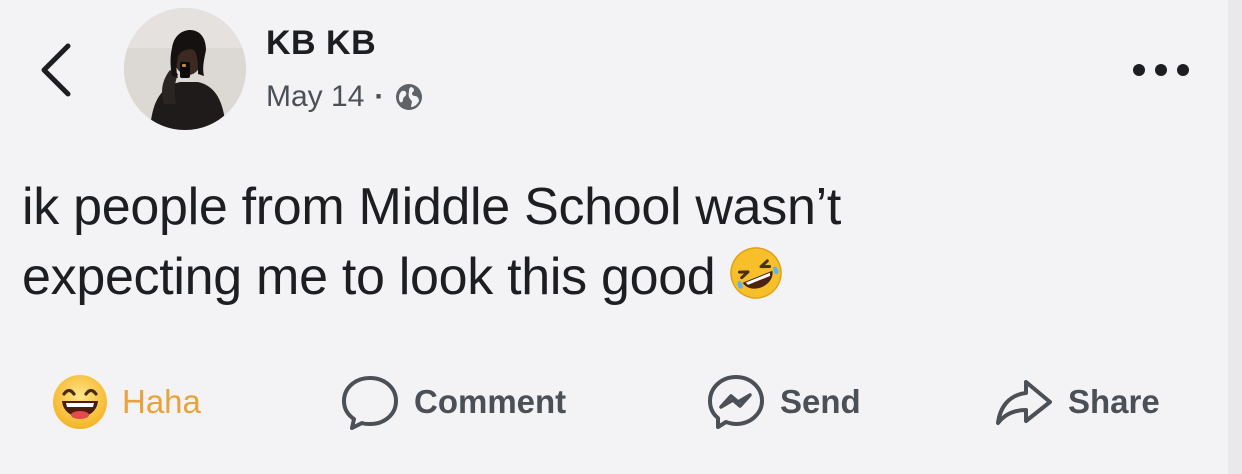 The width and height of the screenshot is (1242, 474). Describe the element at coordinates (321, 43) in the screenshot. I see `author-name: KB KB` at that location.